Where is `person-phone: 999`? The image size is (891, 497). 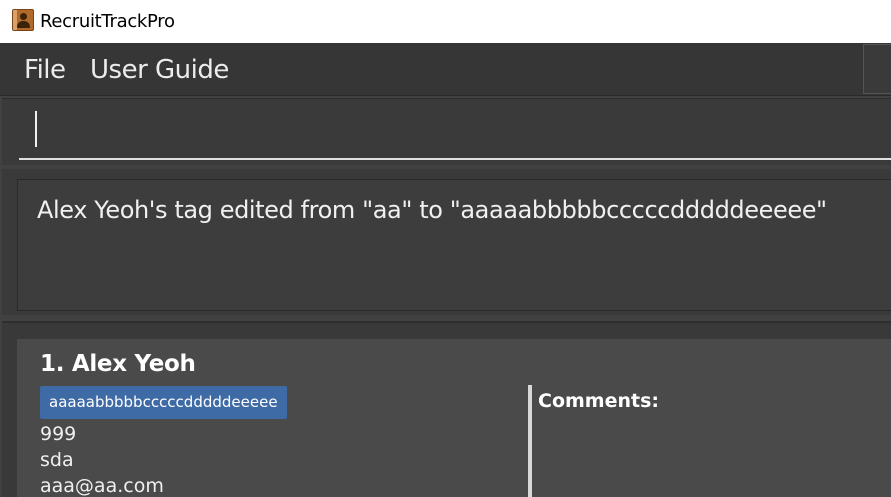
person-phone: 999 is located at coordinates (58, 434).